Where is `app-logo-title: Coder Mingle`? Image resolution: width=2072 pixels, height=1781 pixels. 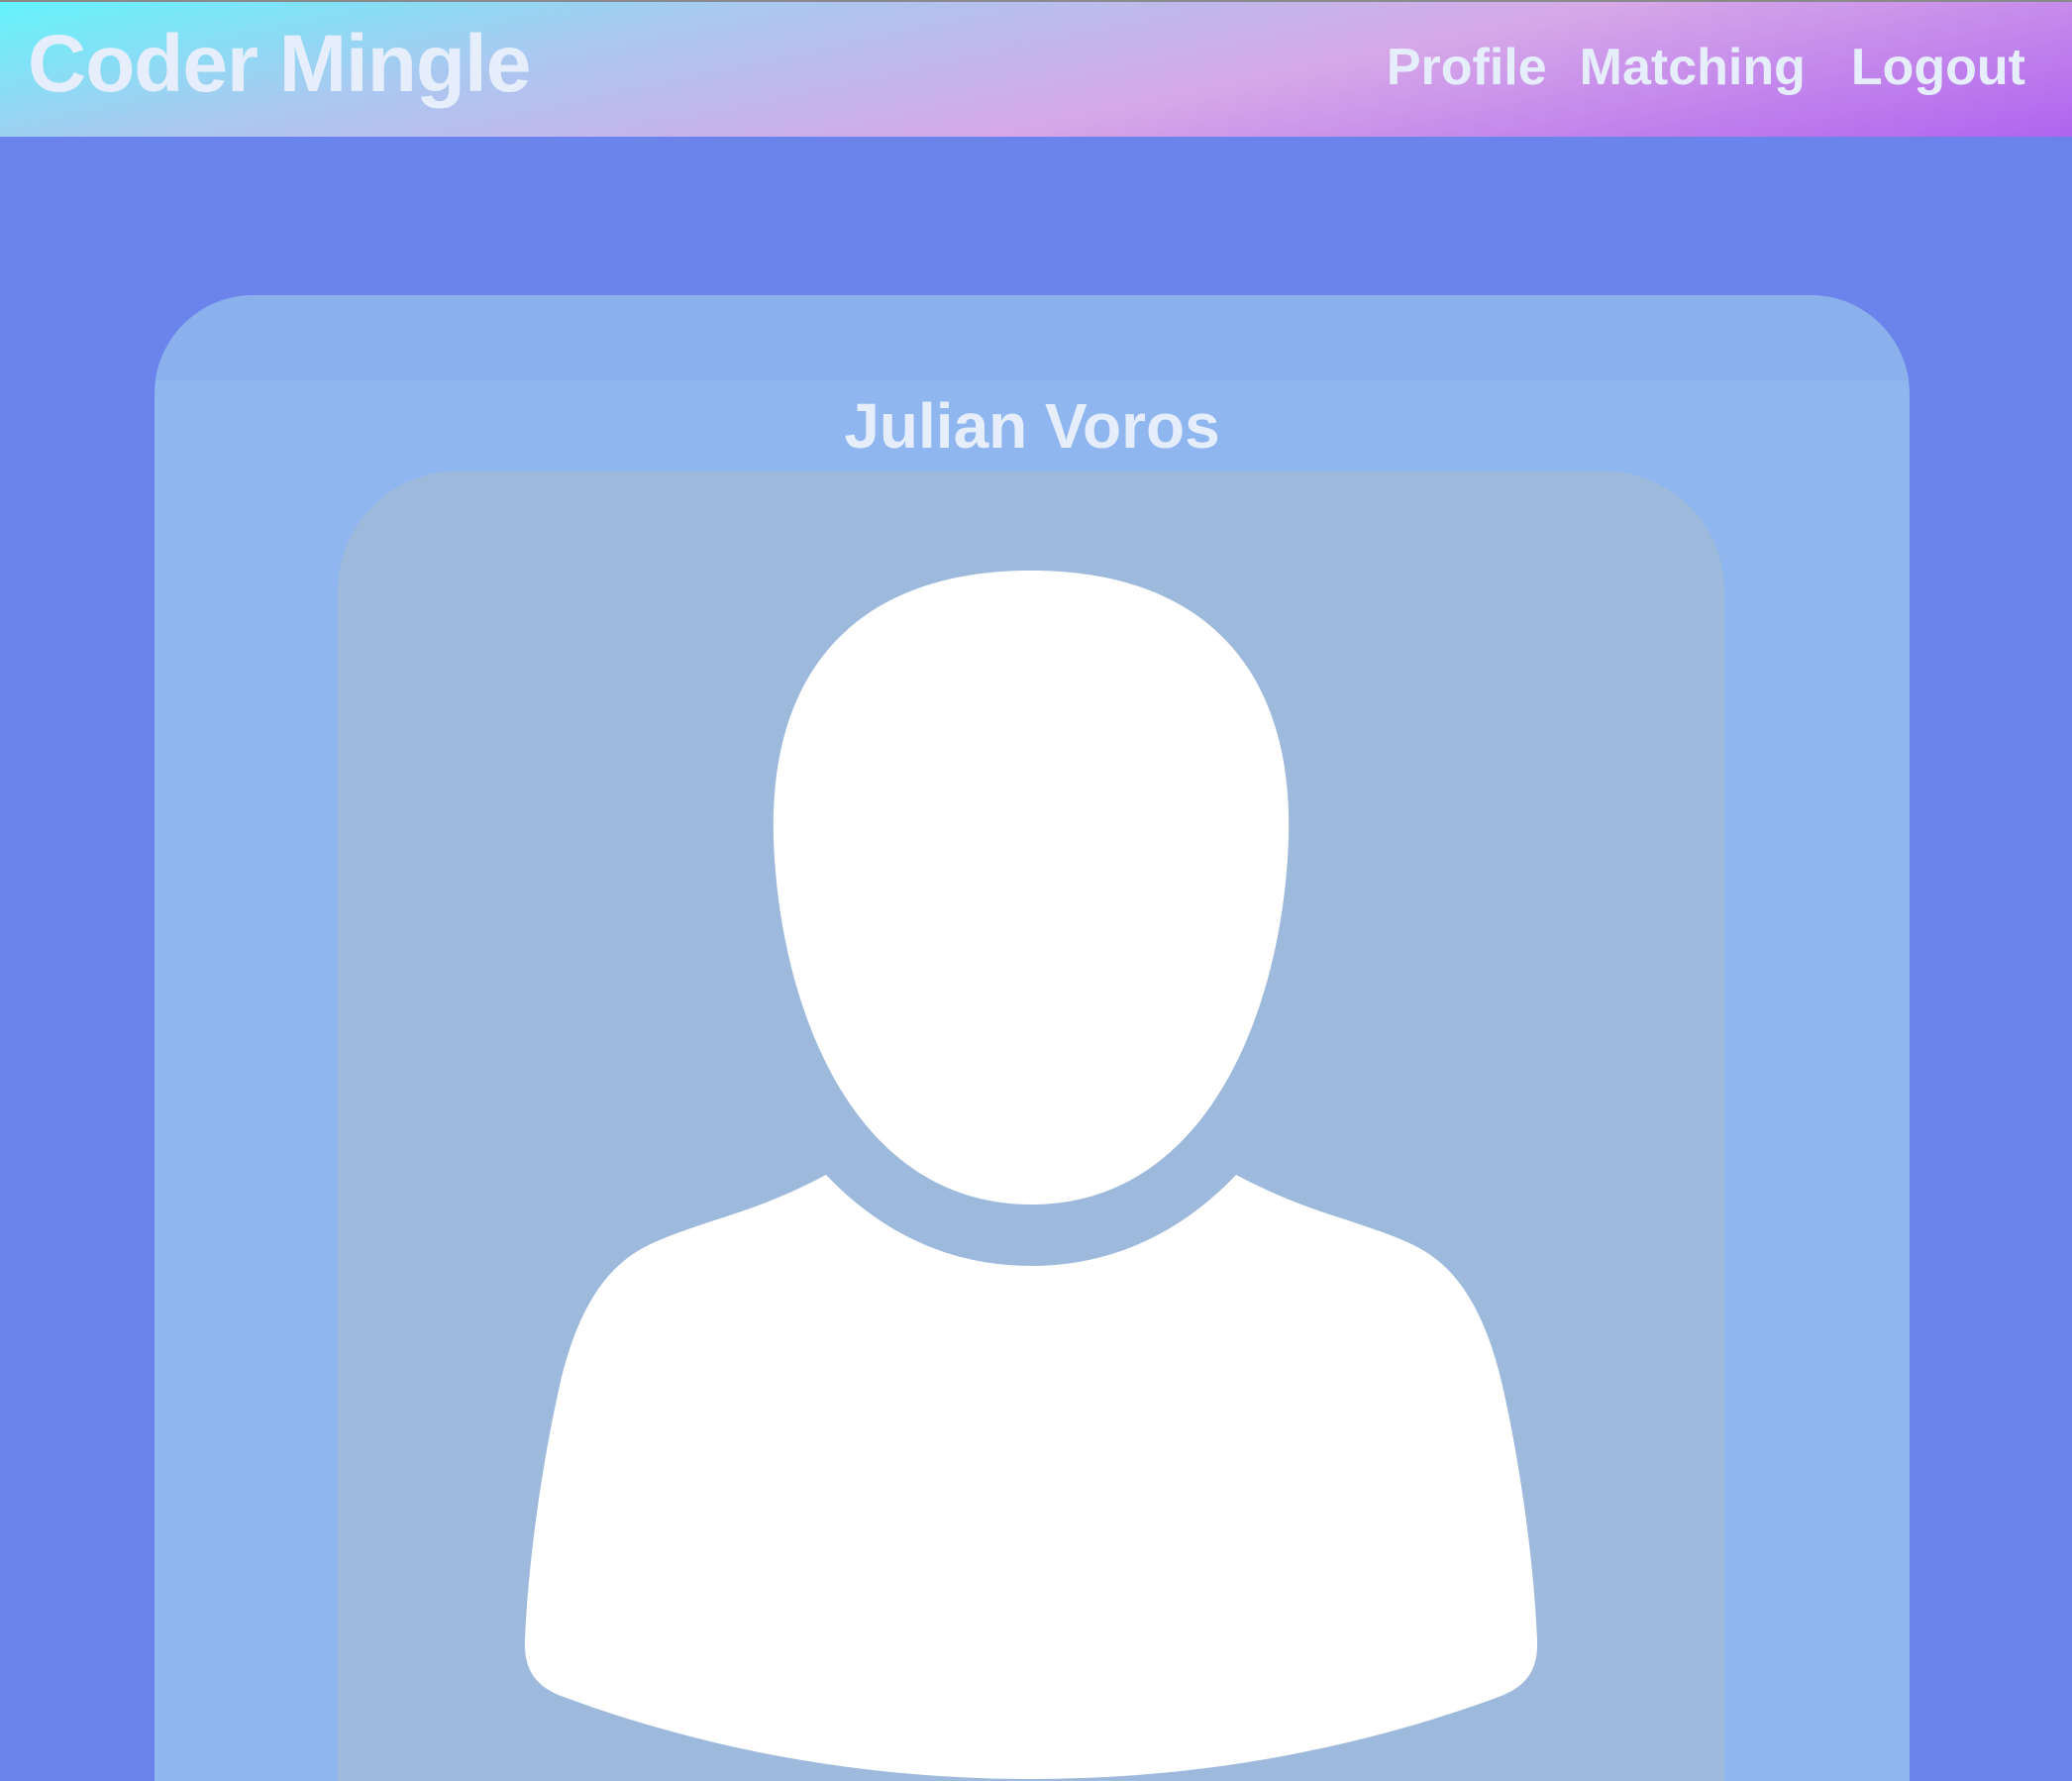 app-logo-title: Coder Mingle is located at coordinates (279, 64).